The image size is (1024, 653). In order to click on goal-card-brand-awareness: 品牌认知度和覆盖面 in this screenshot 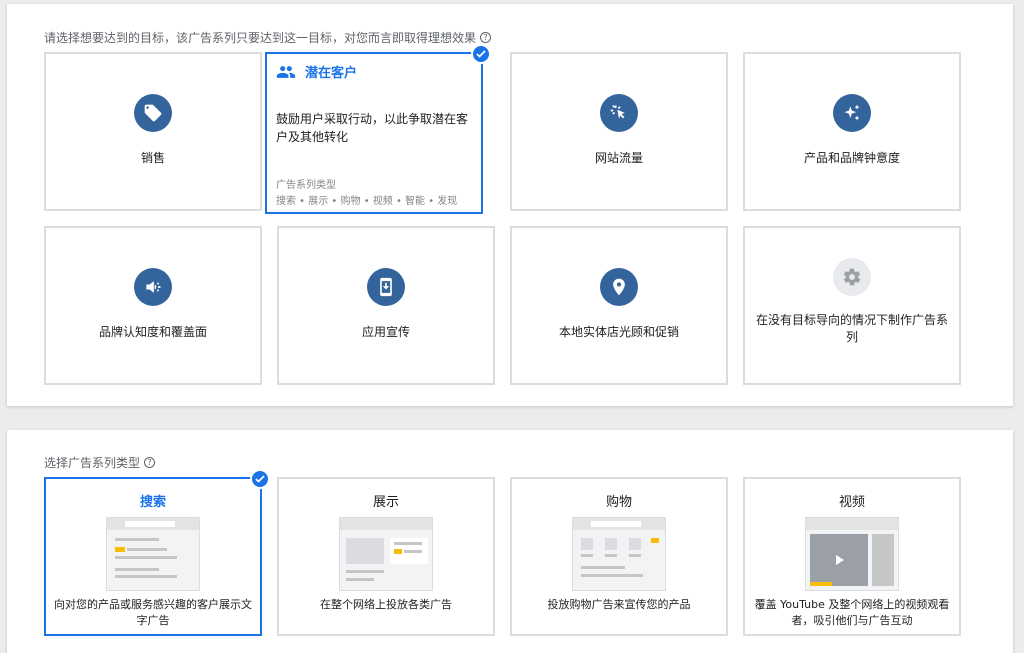, I will do `click(153, 305)`.